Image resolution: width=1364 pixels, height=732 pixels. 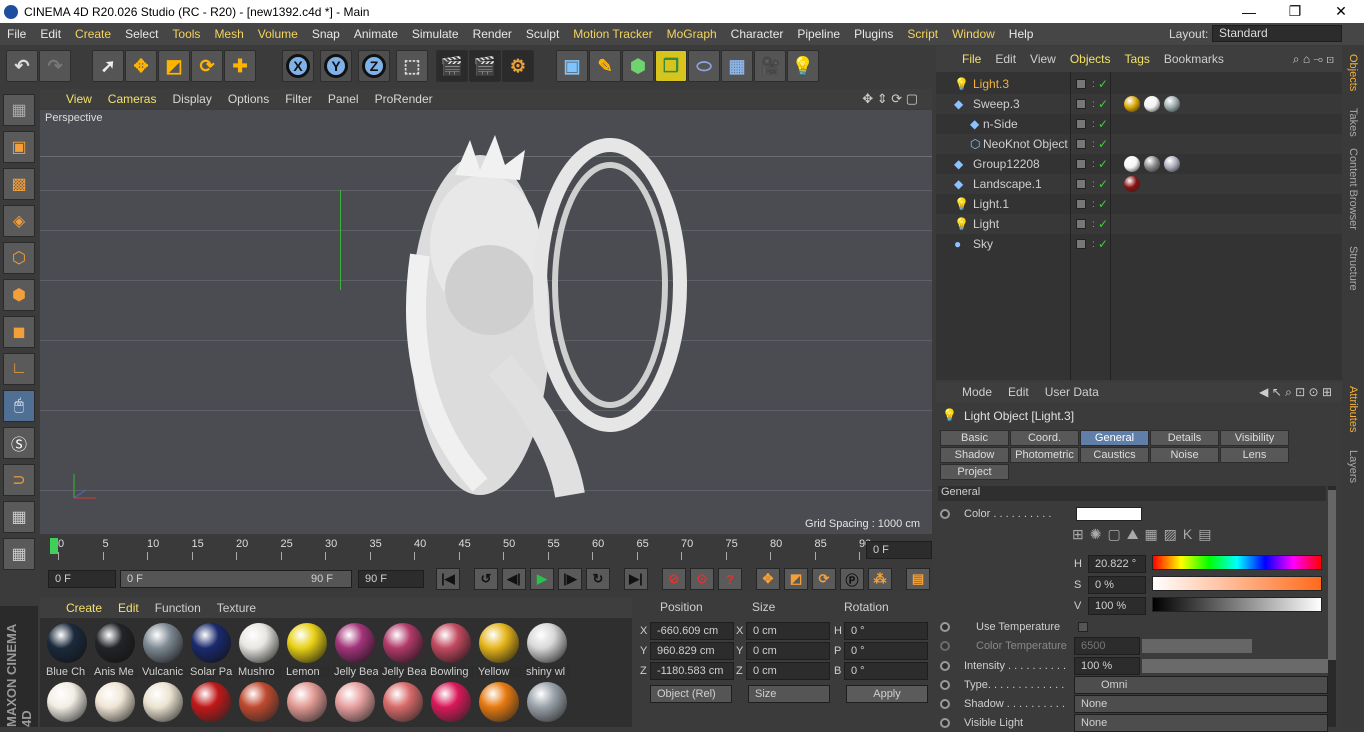 What do you see at coordinates (236, 608) in the screenshot?
I see `material-menu-texture: Texture` at bounding box center [236, 608].